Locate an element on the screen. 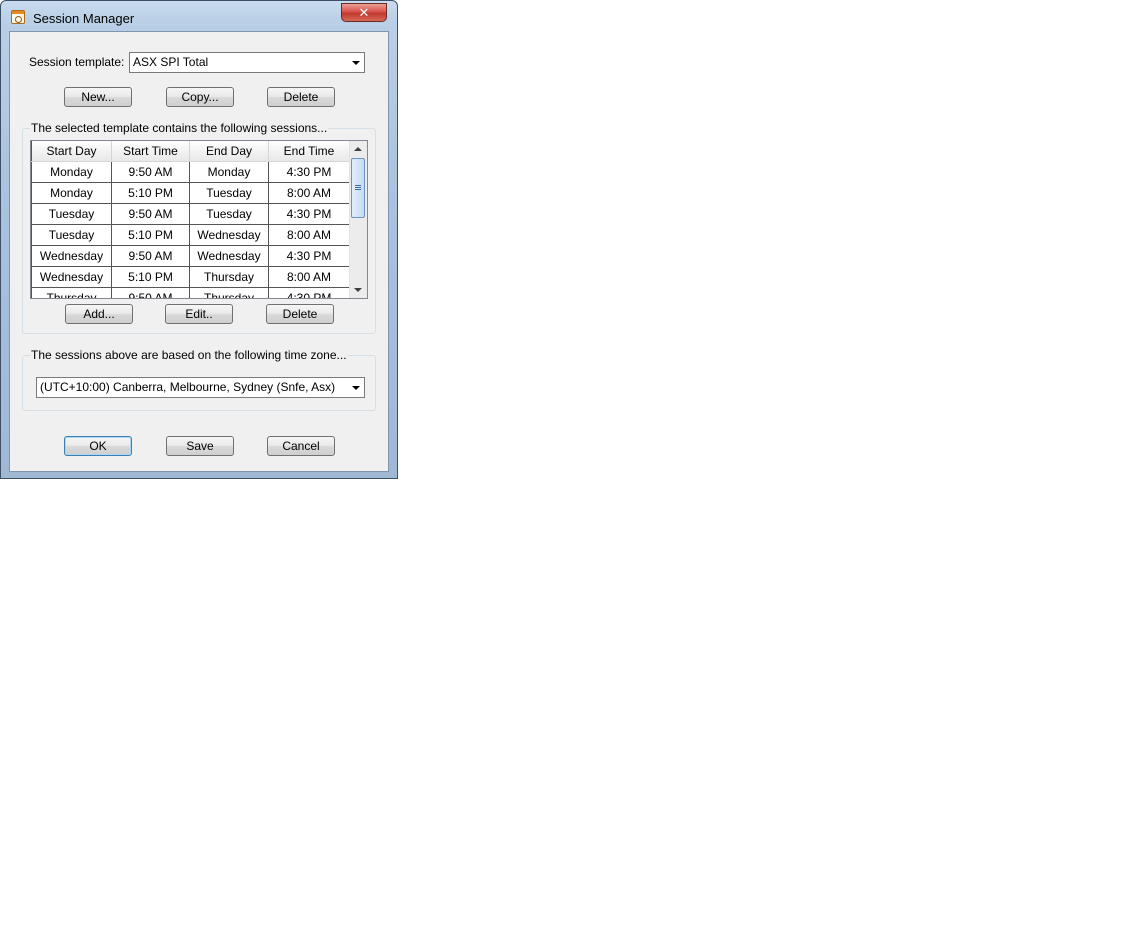 The height and width of the screenshot is (936, 1145). close-button: ✕ is located at coordinates (364, 12).